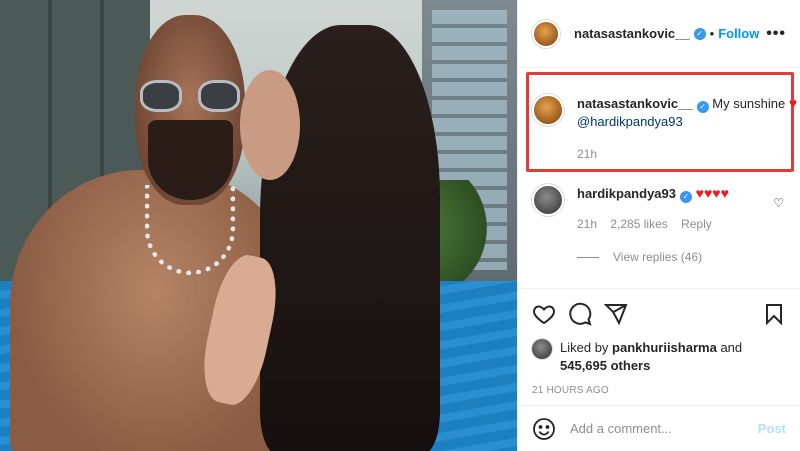  I want to click on more-options-icon: •••, so click(776, 34).